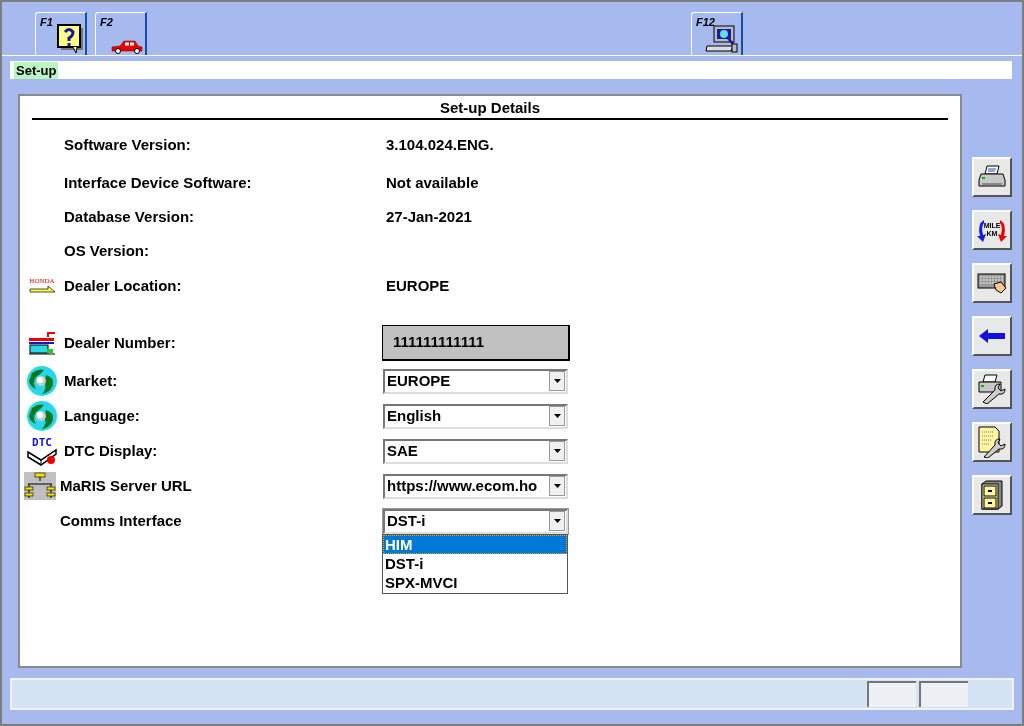  What do you see at coordinates (475, 451) in the screenshot?
I see `dropdown: SAE` at bounding box center [475, 451].